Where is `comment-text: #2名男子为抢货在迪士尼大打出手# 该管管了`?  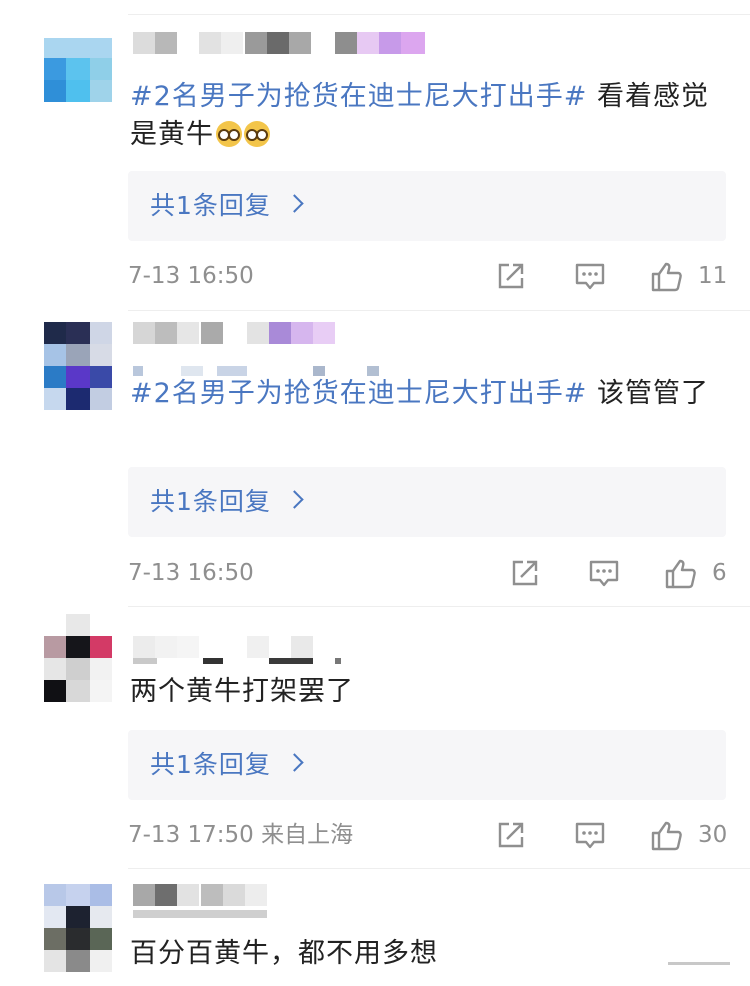 comment-text: #2名男子为抢货在迪士尼大打出手# 该管管了 is located at coordinates (430, 394).